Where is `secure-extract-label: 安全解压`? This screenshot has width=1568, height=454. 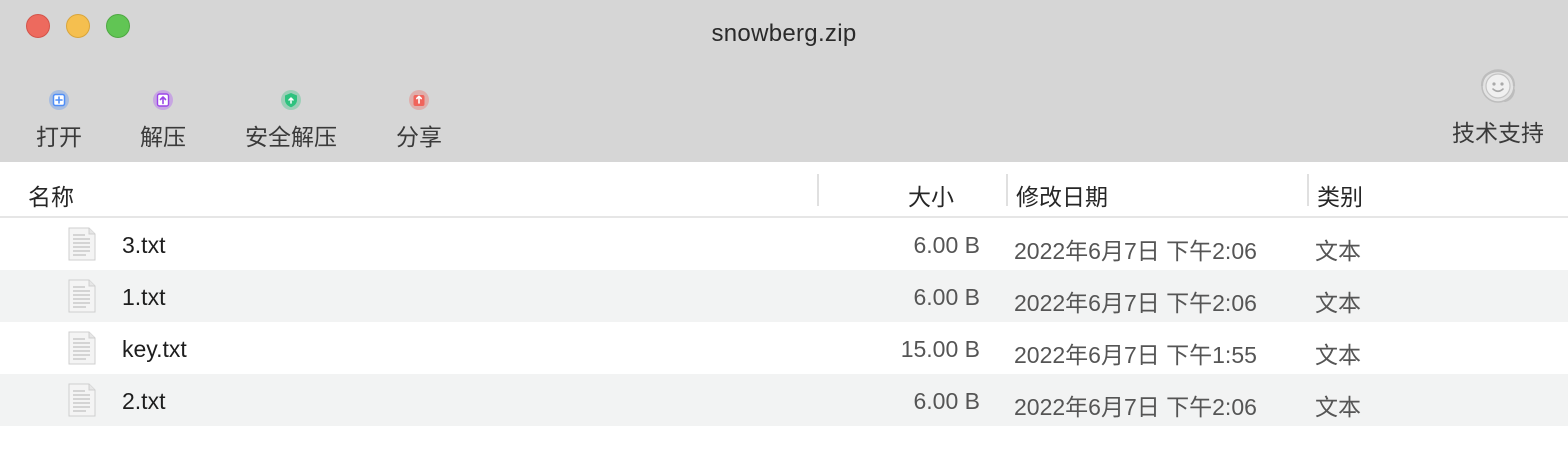
secure-extract-label: 安全解压 is located at coordinates (291, 137).